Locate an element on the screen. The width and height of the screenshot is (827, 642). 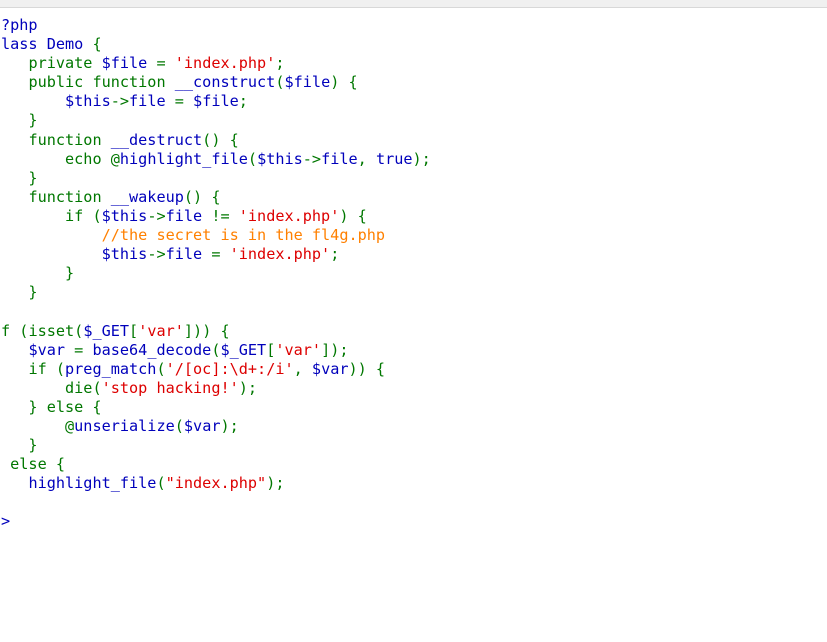
code-line: } else { is located at coordinates (216, 407).